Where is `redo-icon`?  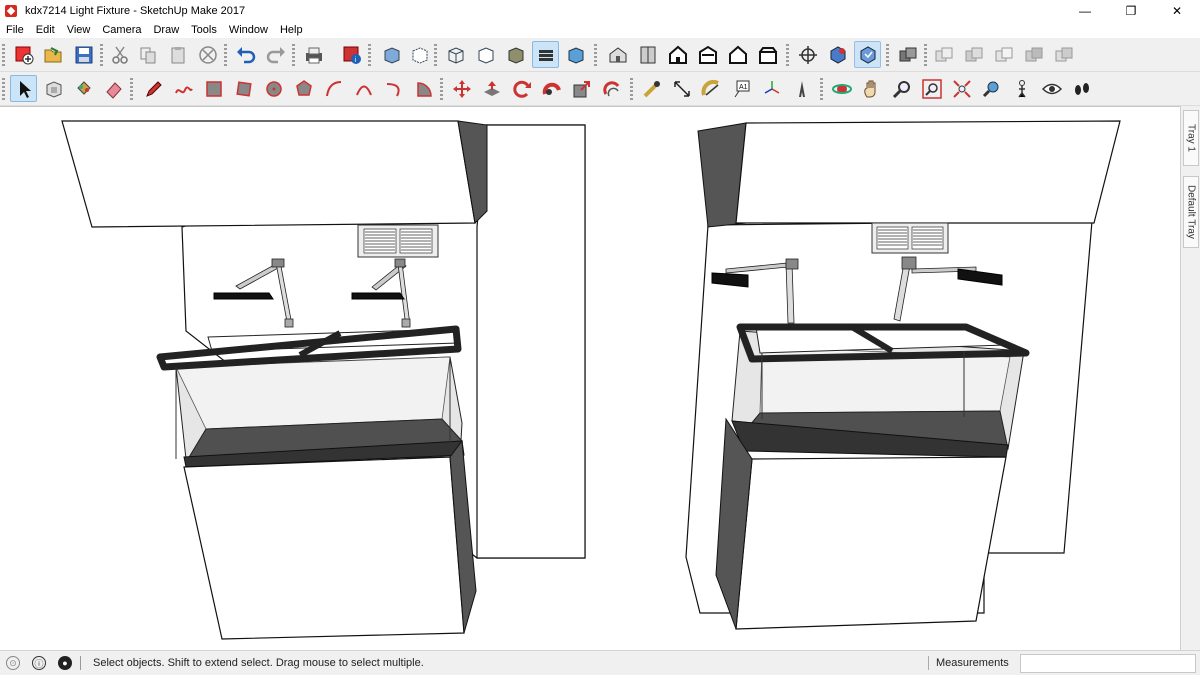
redo-icon is located at coordinates (275, 54).